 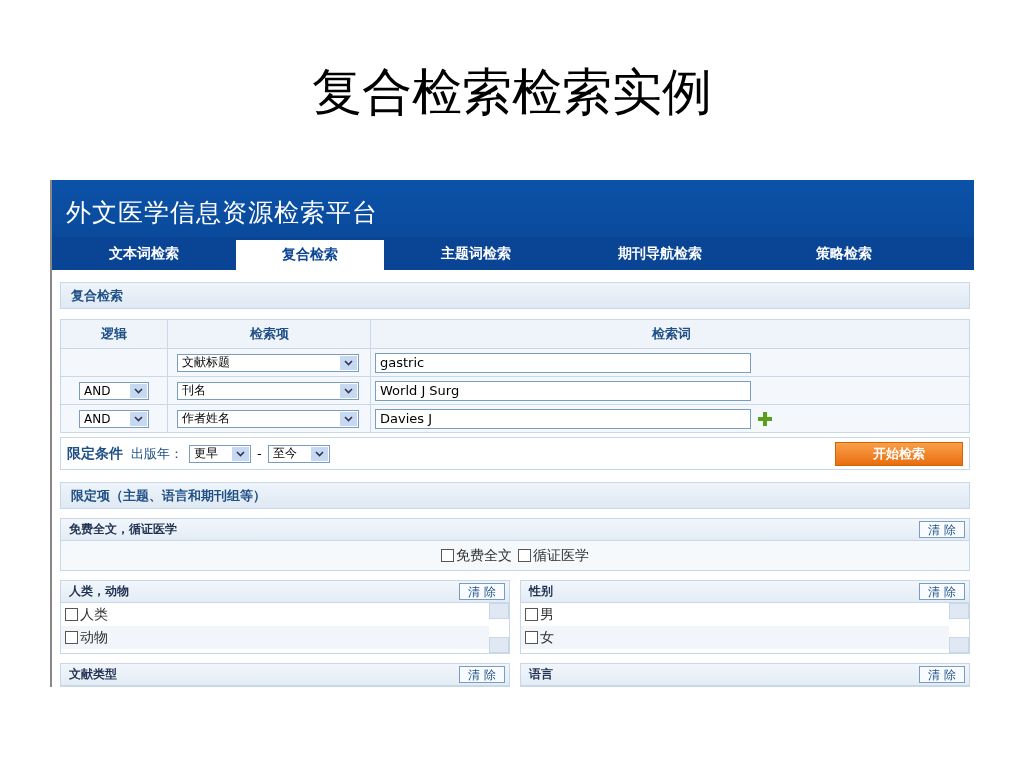 I want to click on slide-title: 复合检索检索实例, so click(x=512, y=91).